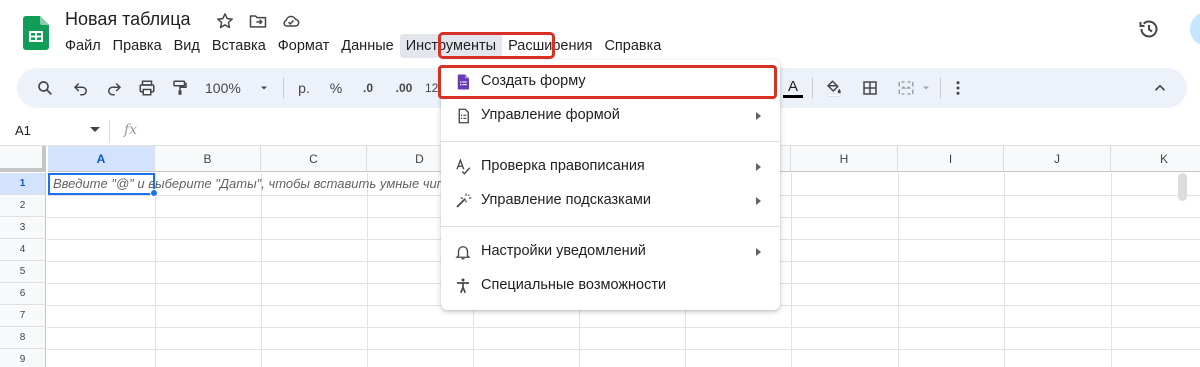 The image size is (1200, 367). I want to click on row-header-3: 3, so click(23, 228).